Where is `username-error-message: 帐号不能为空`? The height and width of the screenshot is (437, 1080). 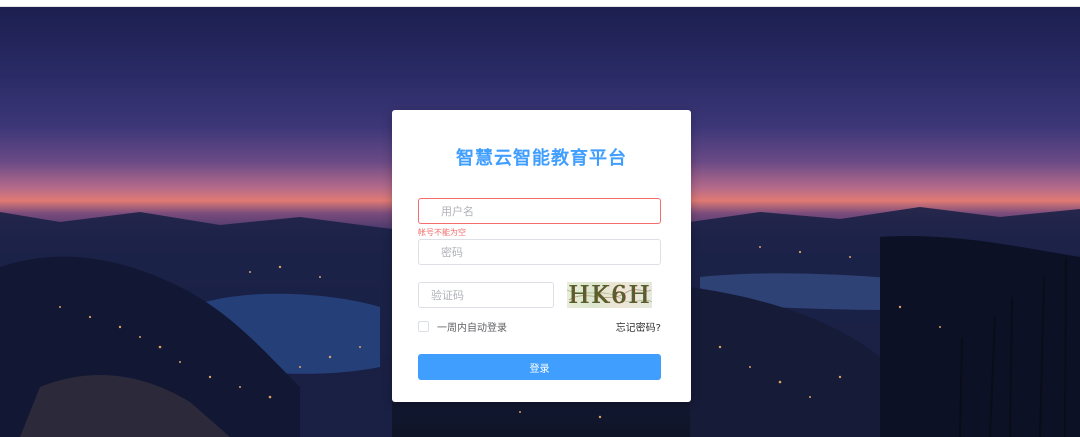 username-error-message: 帐号不能为空 is located at coordinates (442, 232).